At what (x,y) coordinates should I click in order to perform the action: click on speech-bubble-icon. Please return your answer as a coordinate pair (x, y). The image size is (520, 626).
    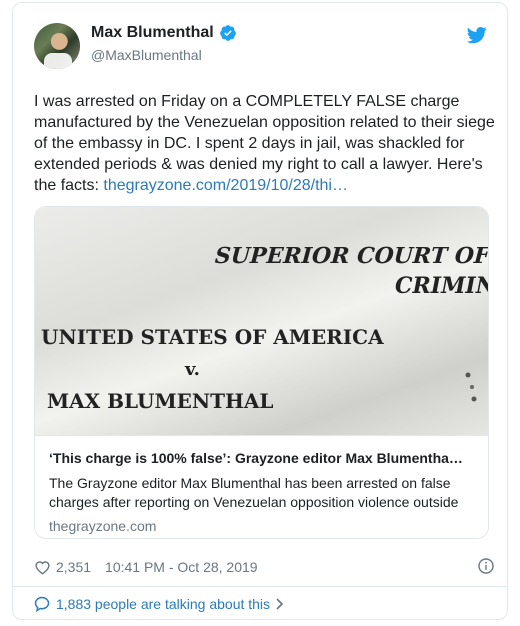
    Looking at the image, I should click on (42, 604).